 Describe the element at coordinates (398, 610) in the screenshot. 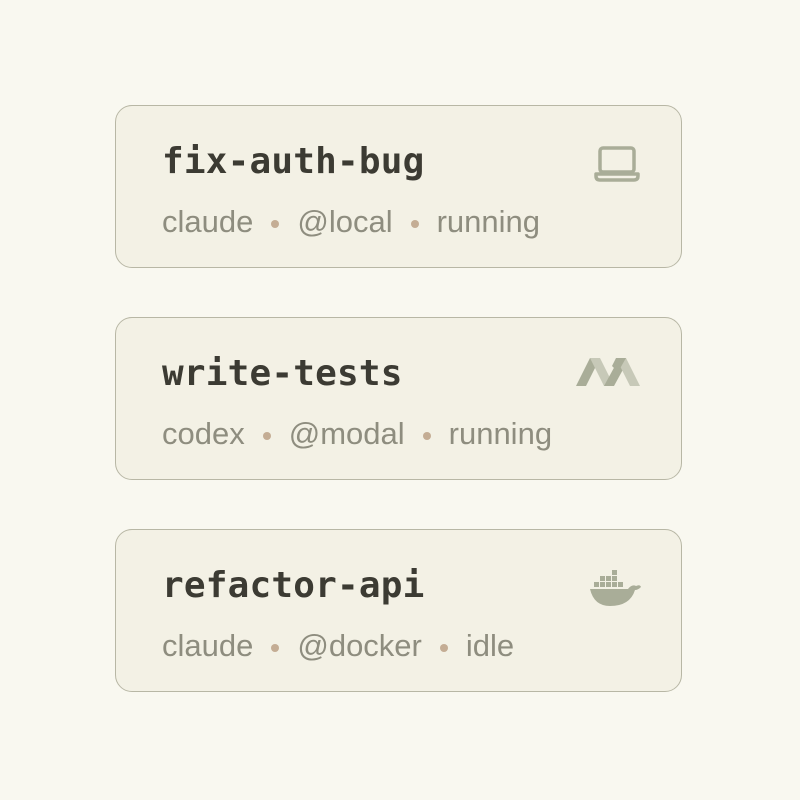

I see `session-card: refactor-api claude @docker idle` at that location.